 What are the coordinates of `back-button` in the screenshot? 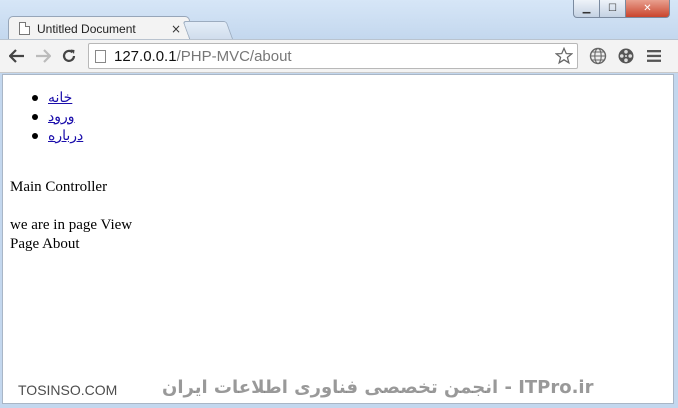 It's located at (17, 56).